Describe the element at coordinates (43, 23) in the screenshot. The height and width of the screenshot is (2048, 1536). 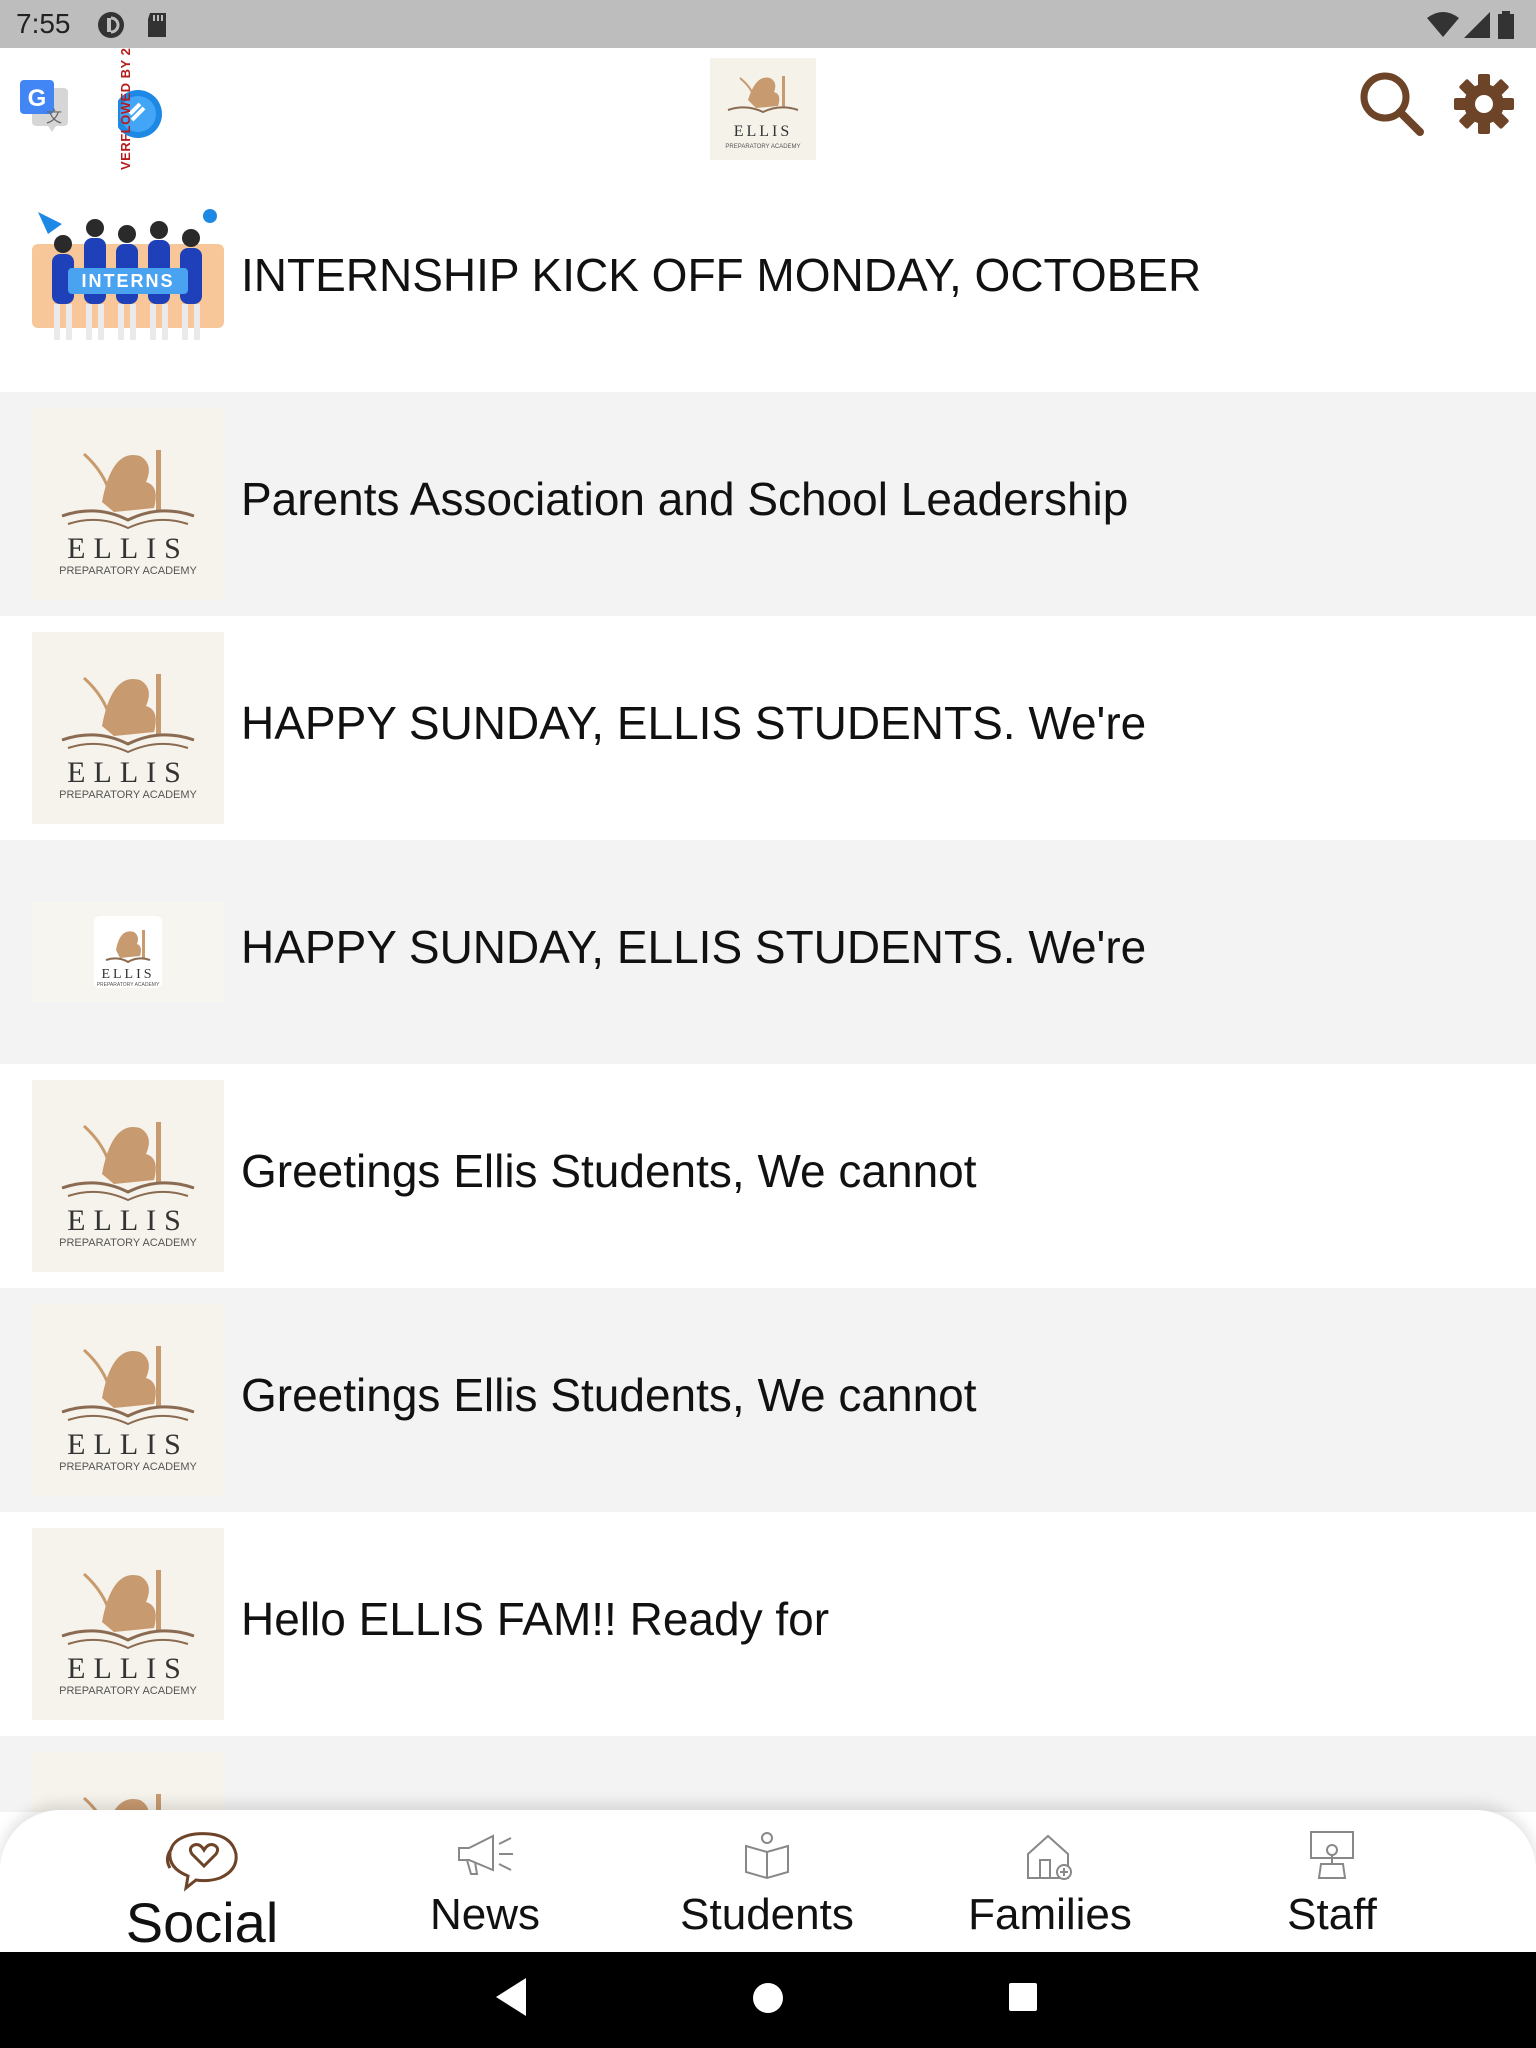
I see `status-time: 7:55` at that location.